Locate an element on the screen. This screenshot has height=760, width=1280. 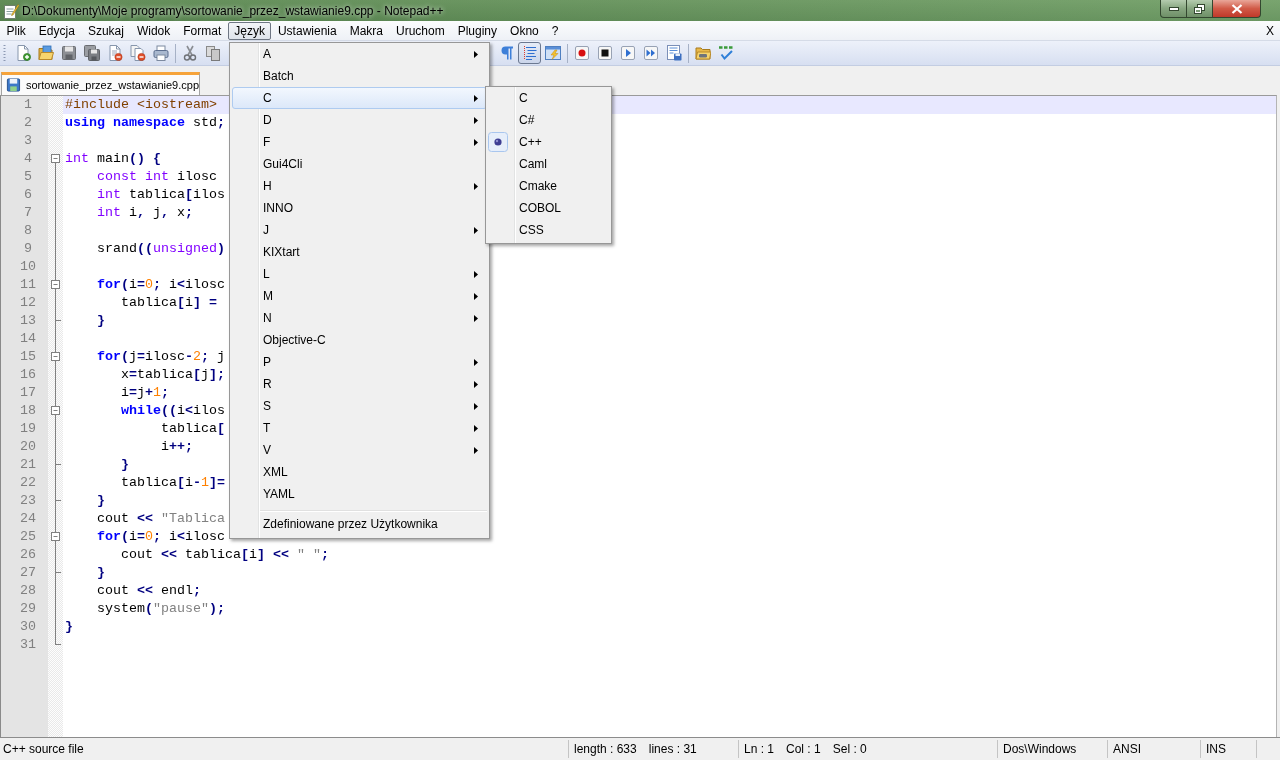
menu-item: Zdefiniowane przez Użytkownika is located at coordinates (359, 524).